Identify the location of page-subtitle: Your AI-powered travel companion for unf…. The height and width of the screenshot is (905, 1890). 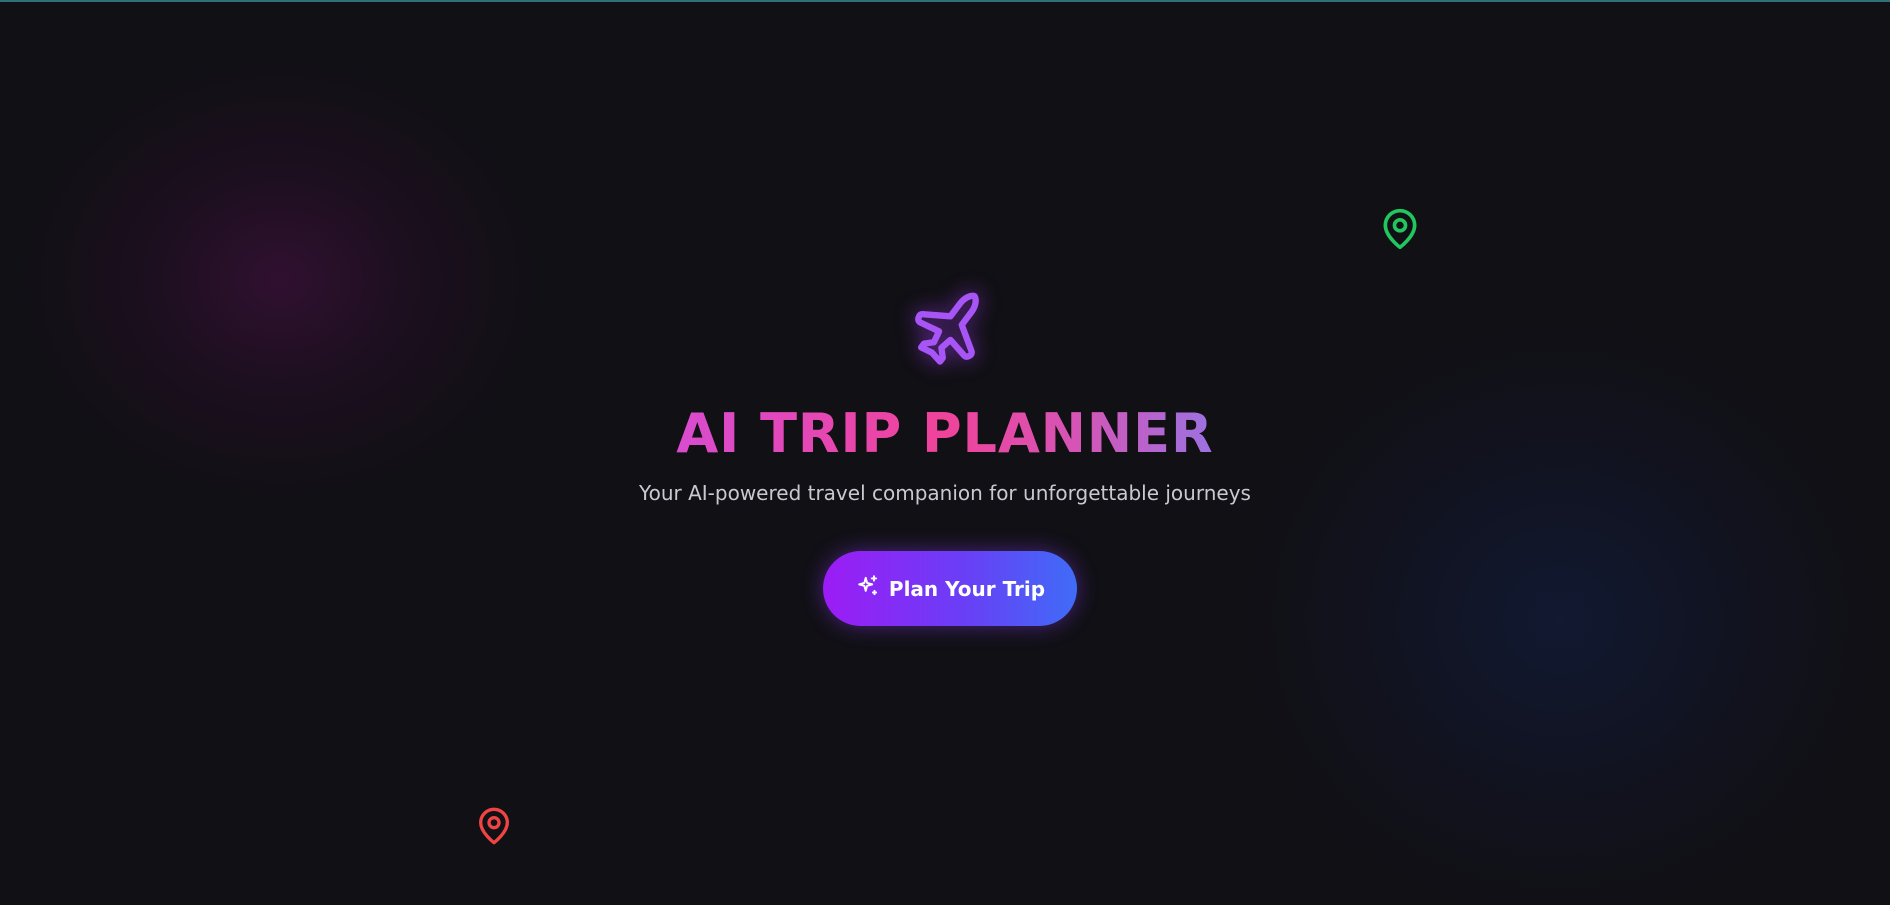
(945, 493).